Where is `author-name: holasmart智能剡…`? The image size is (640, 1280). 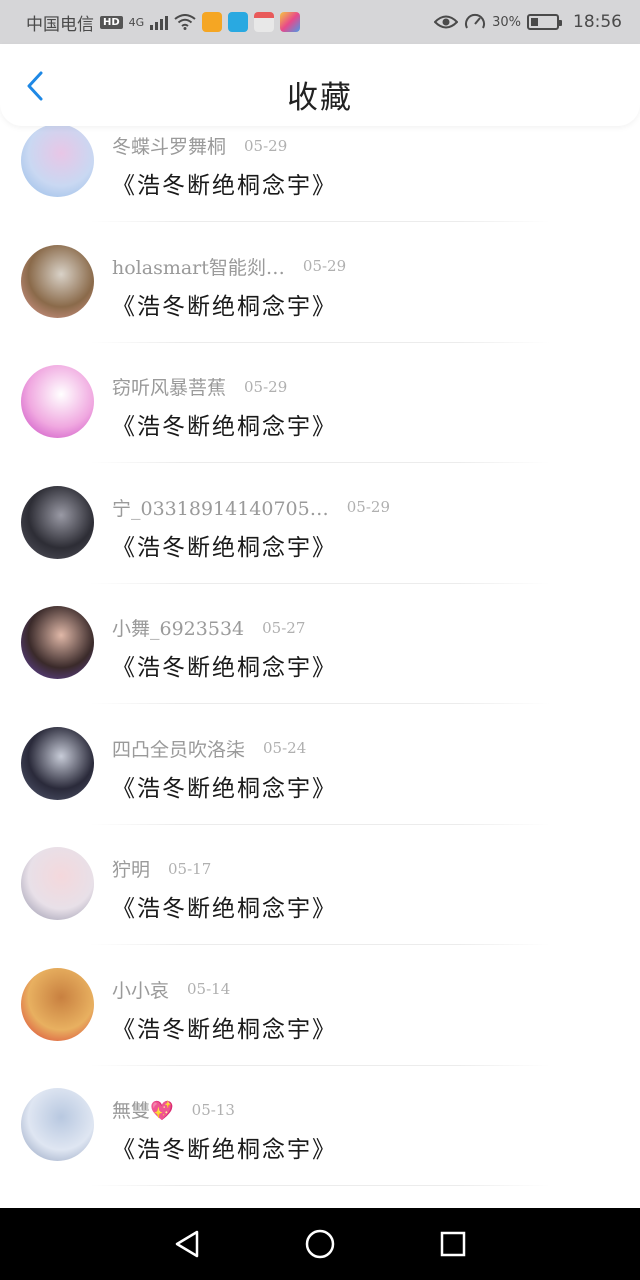
author-name: holasmart智能剡… is located at coordinates (198, 266).